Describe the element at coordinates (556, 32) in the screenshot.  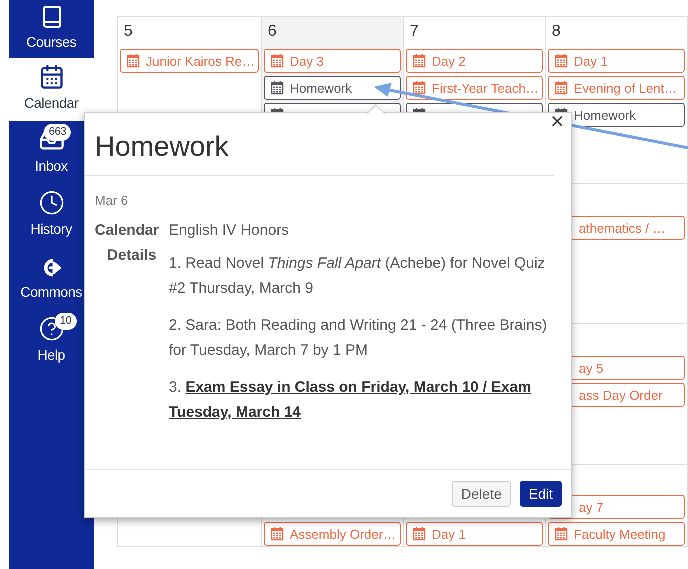
I see `day-number: 8` at that location.